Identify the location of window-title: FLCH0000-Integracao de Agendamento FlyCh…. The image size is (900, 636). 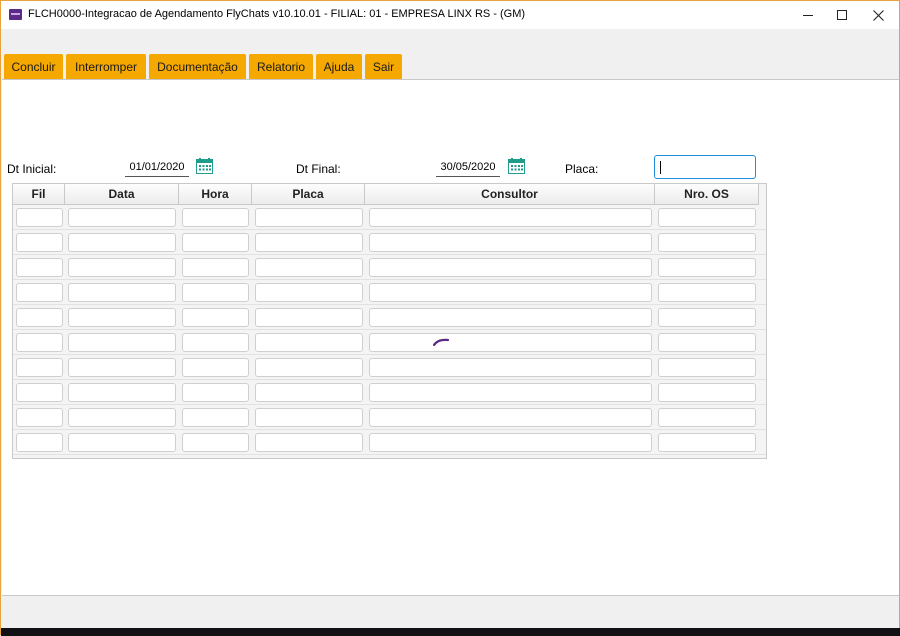
(277, 14).